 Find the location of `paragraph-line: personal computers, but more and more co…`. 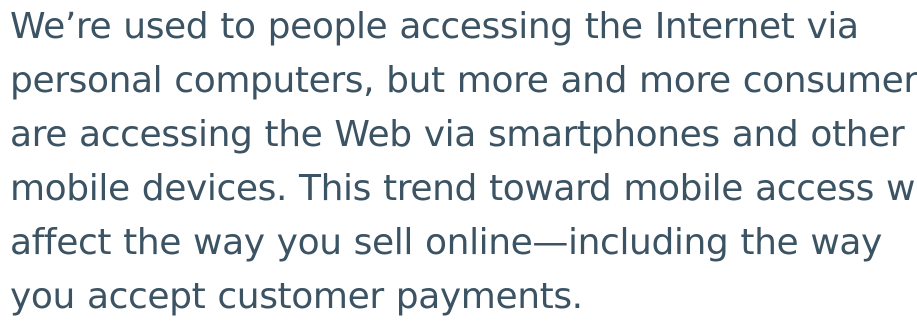

paragraph-line: personal computers, but more and more co… is located at coordinates (463, 80).